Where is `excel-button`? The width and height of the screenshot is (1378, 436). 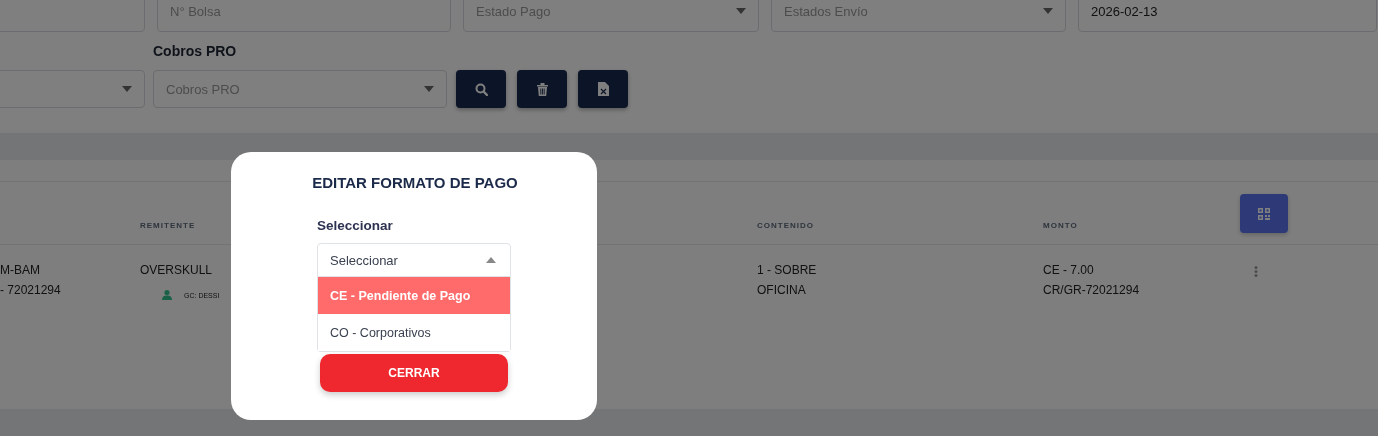
excel-button is located at coordinates (603, 89).